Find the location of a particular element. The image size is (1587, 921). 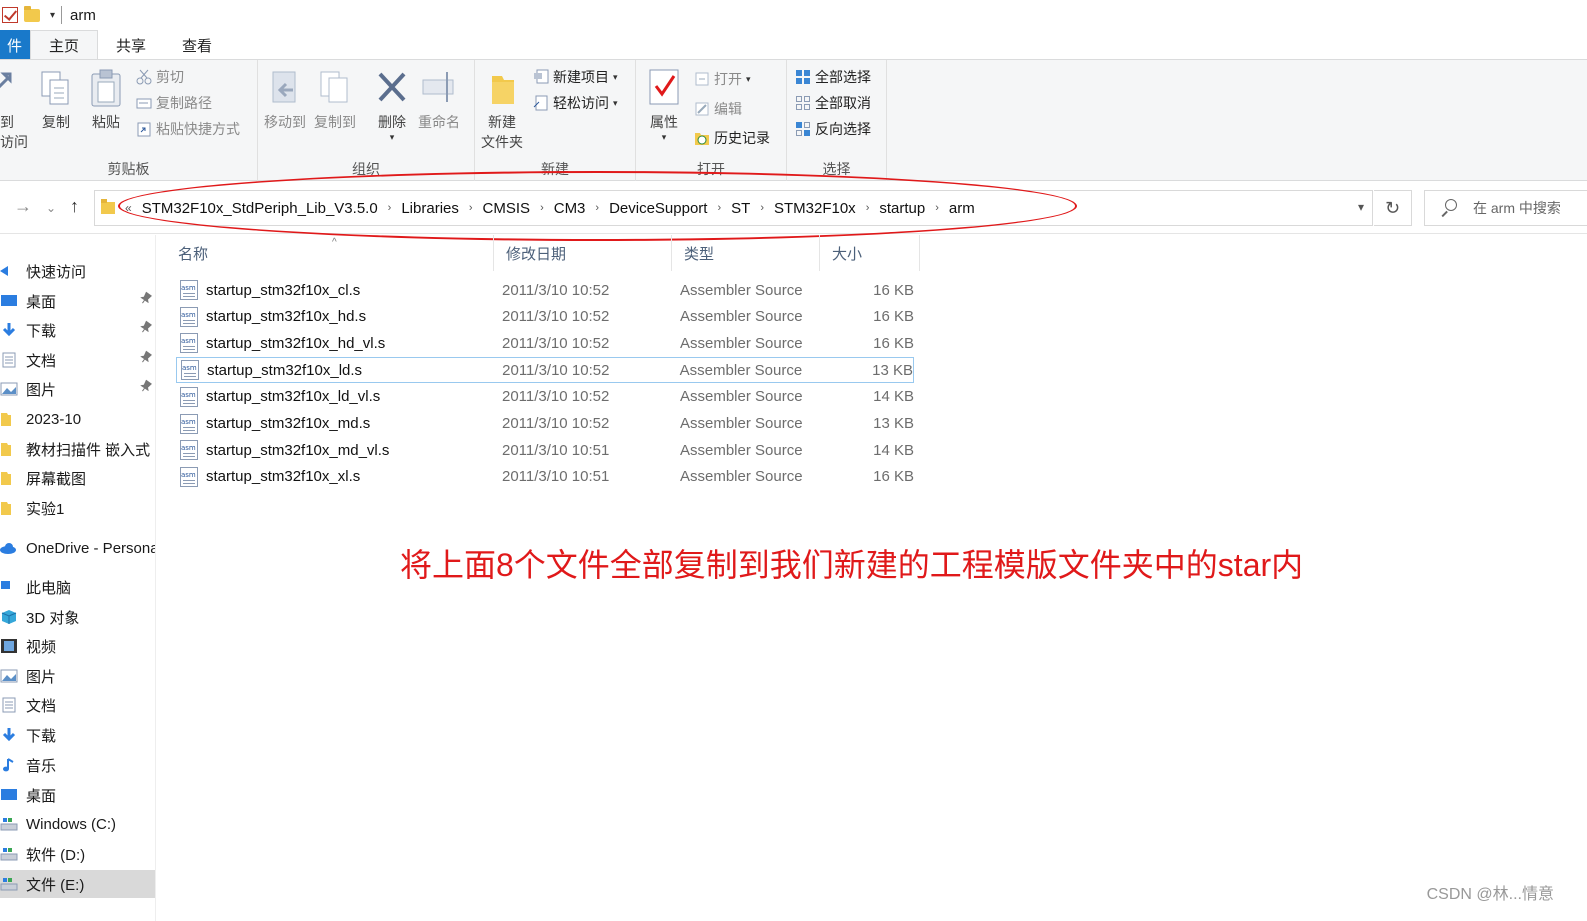

sidebar-item: 3D 对象 is located at coordinates (78, 617).